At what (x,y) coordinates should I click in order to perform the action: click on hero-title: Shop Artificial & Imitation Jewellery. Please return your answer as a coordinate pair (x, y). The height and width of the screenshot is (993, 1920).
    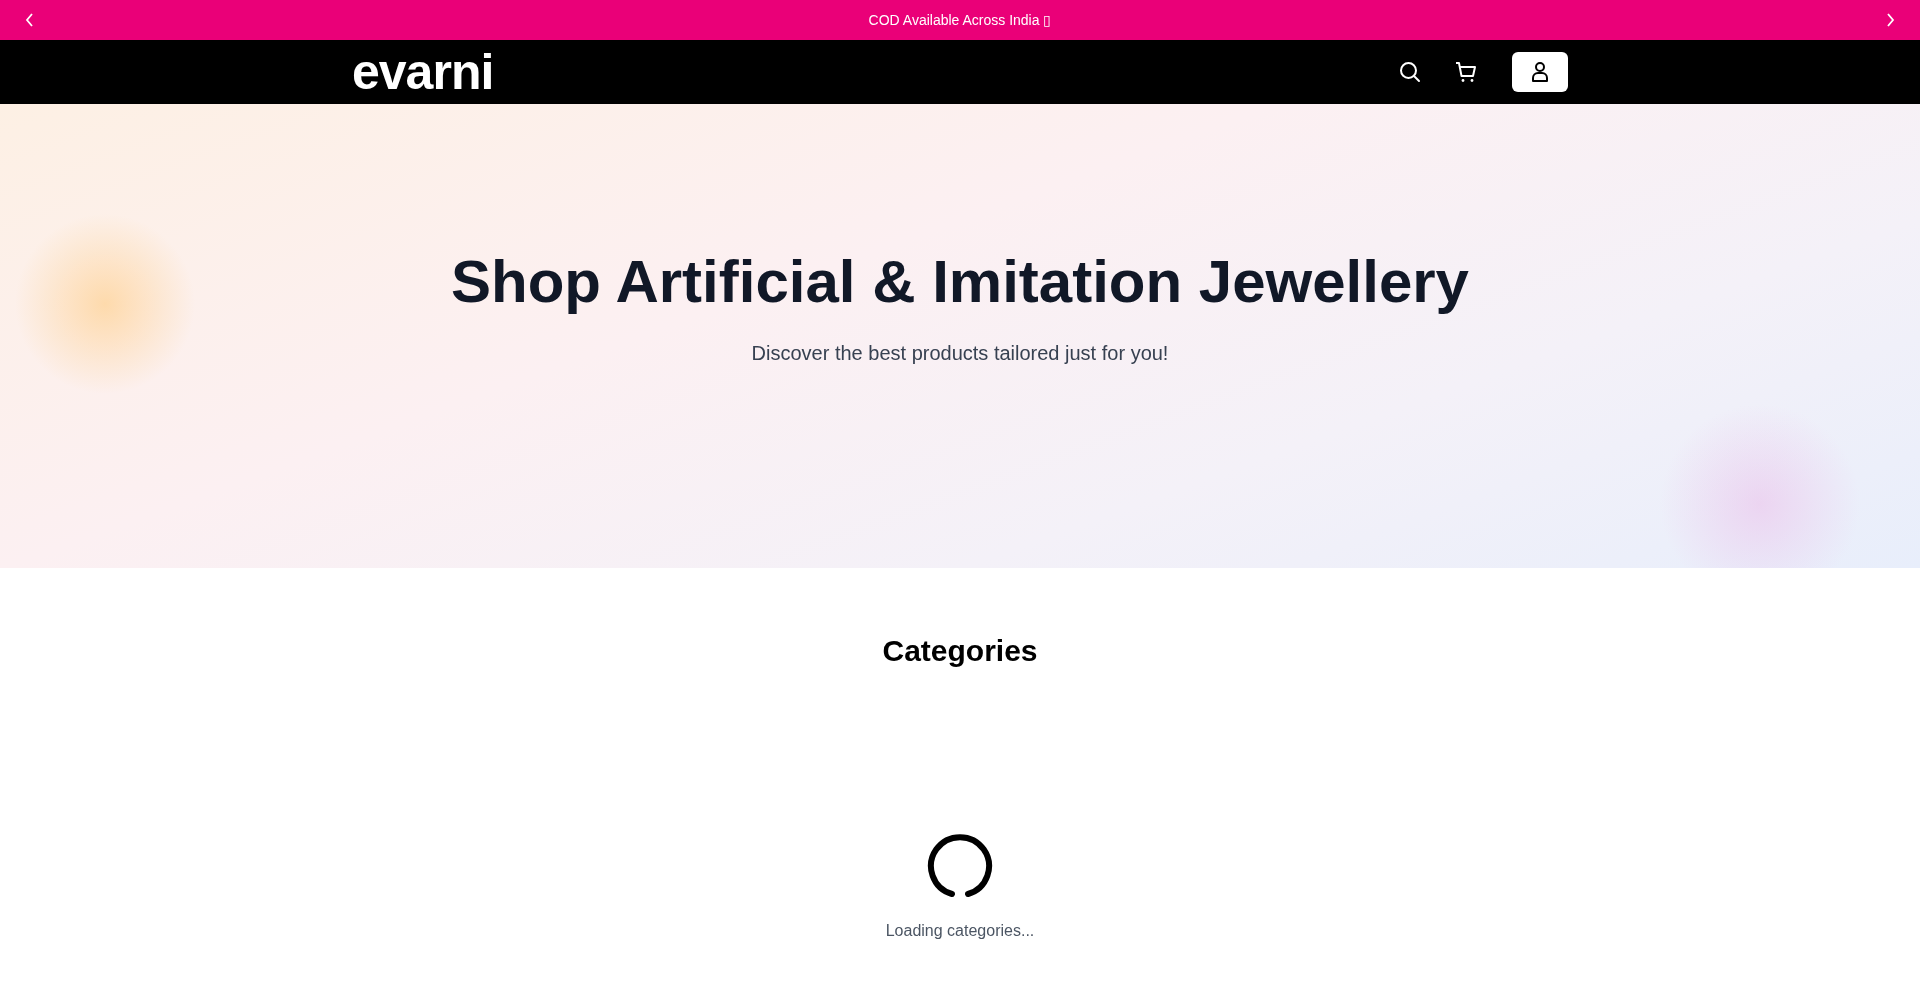
    Looking at the image, I should click on (960, 281).